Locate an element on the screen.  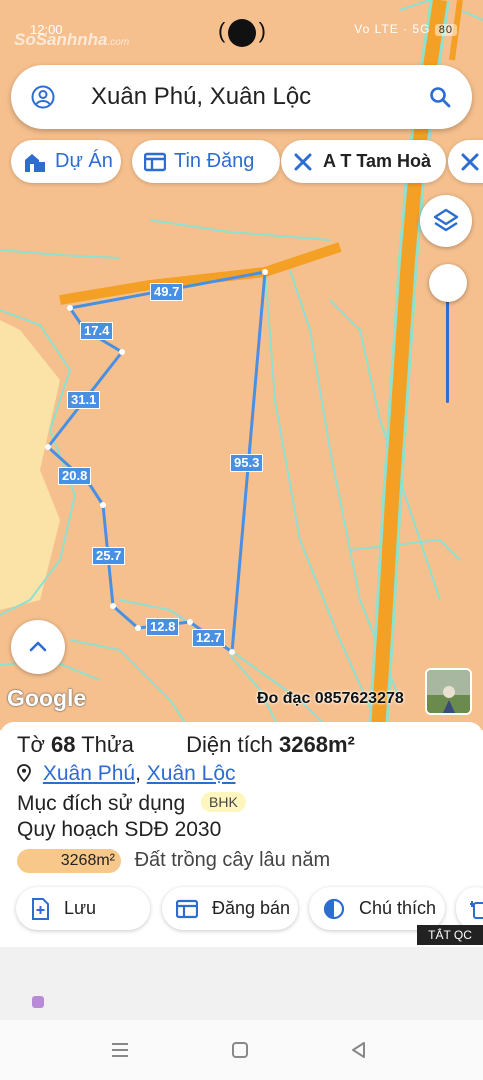
opacity-slider-handle is located at coordinates (448, 283).